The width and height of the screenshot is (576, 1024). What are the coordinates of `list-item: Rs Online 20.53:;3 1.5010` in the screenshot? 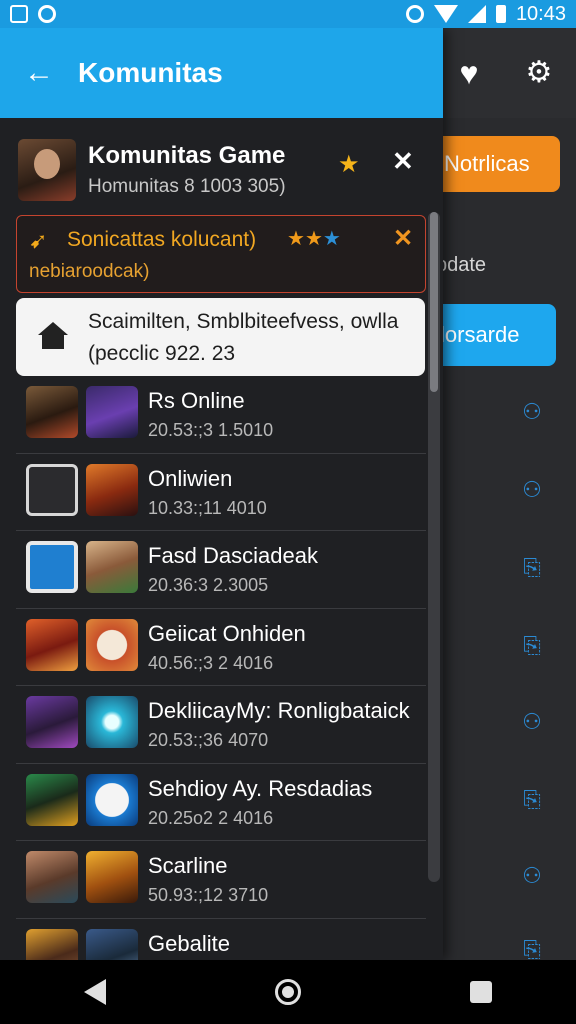 It's located at (221, 415).